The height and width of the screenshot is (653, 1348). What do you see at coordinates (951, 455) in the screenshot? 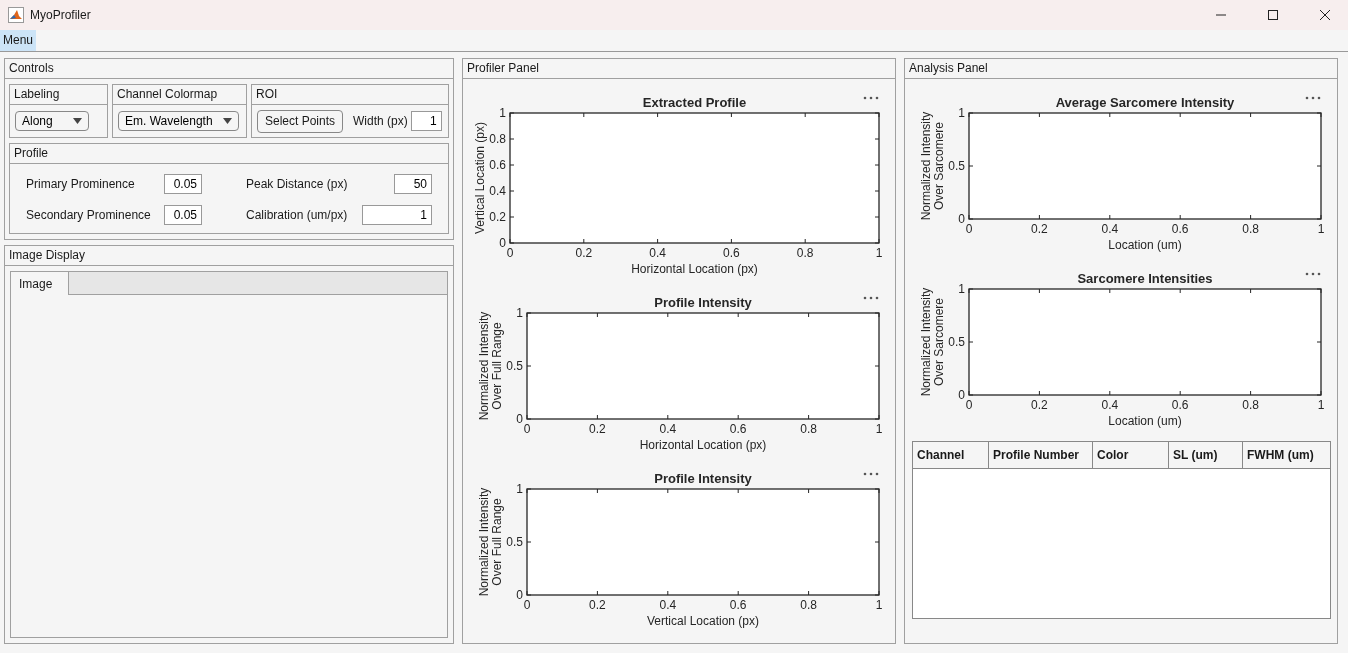
I see `column-header: Channel` at bounding box center [951, 455].